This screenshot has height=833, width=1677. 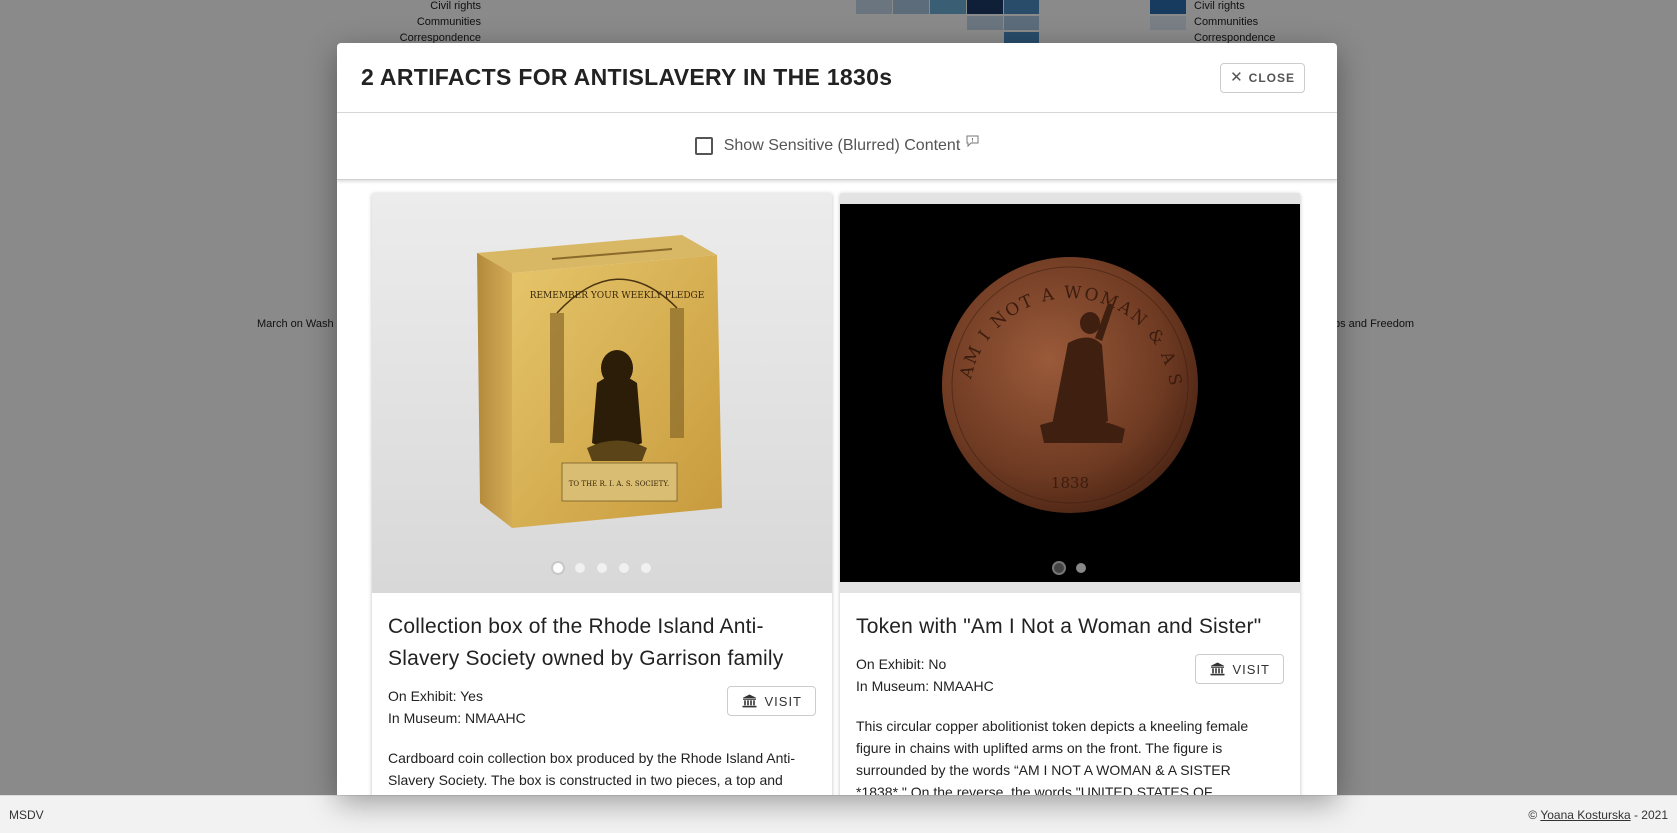 I want to click on token-image: AM I NOT A WOMAN & A SISTER 1838, so click(x=1019, y=353).